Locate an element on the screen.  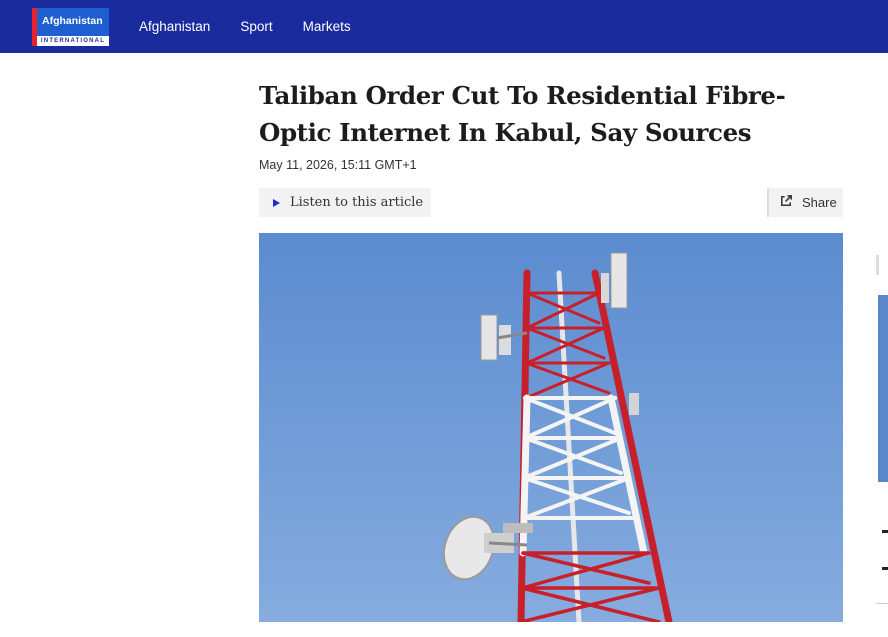
logo-wordmark: Afghanistan is located at coordinates (72, 21).